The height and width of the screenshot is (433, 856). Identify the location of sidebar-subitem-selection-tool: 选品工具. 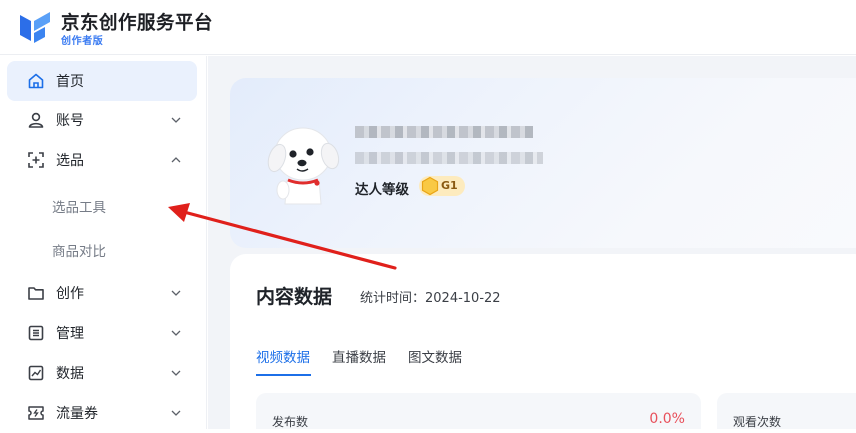
(102, 205).